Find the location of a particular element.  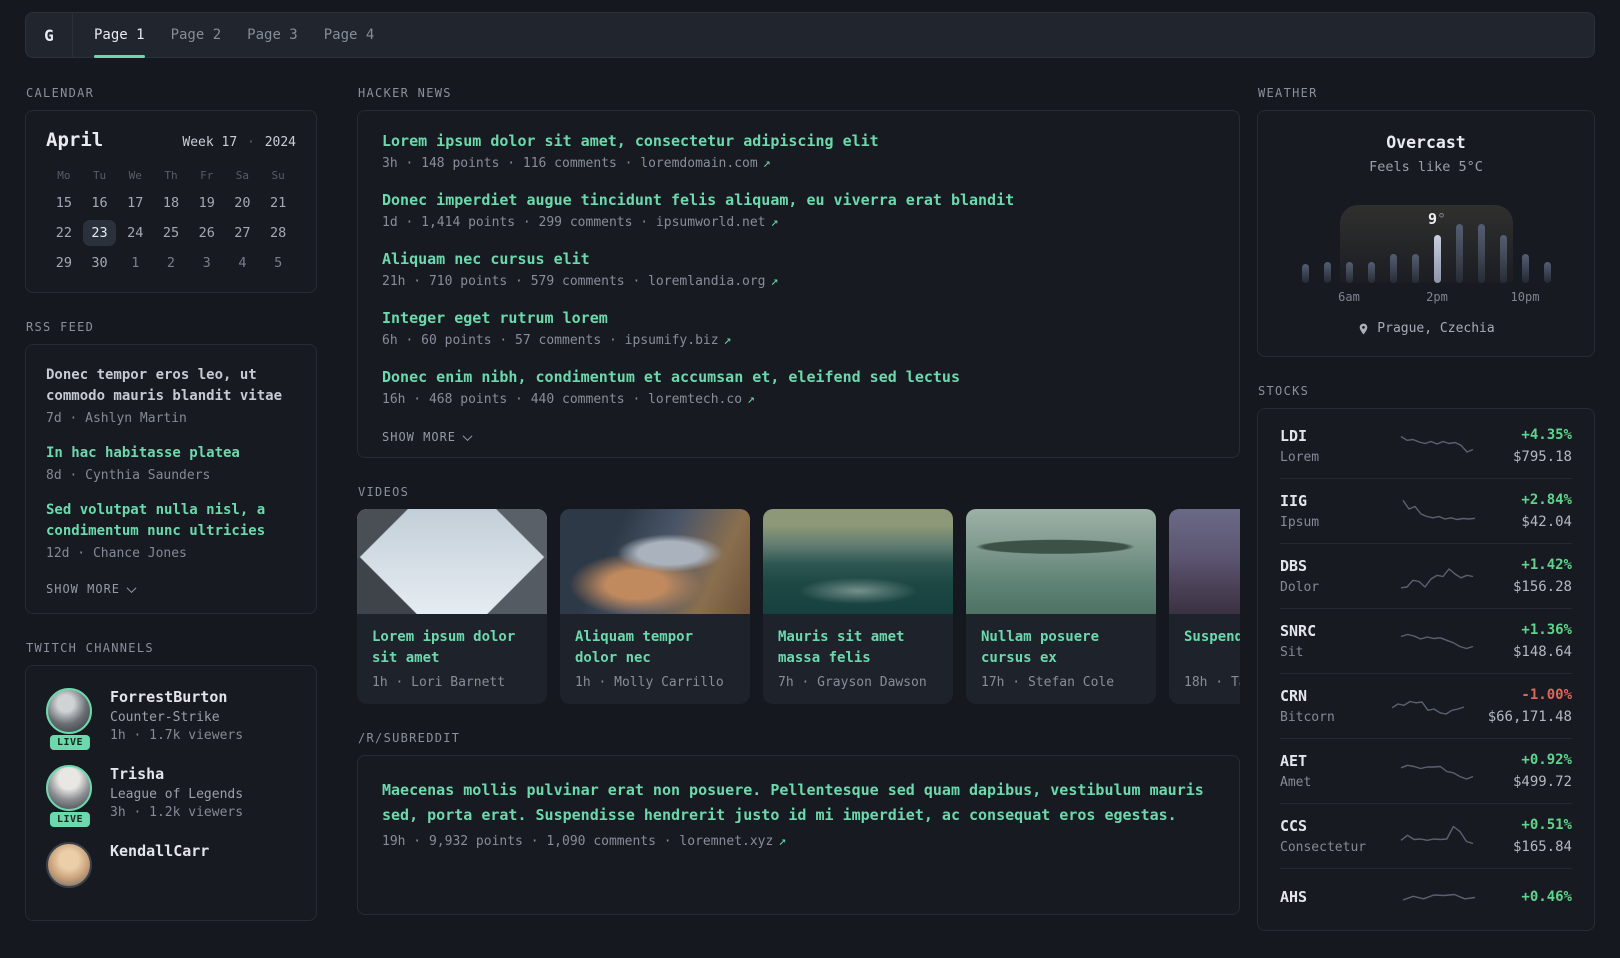

rss-item-meta: 12d · Chance Jones is located at coordinates (116, 553).